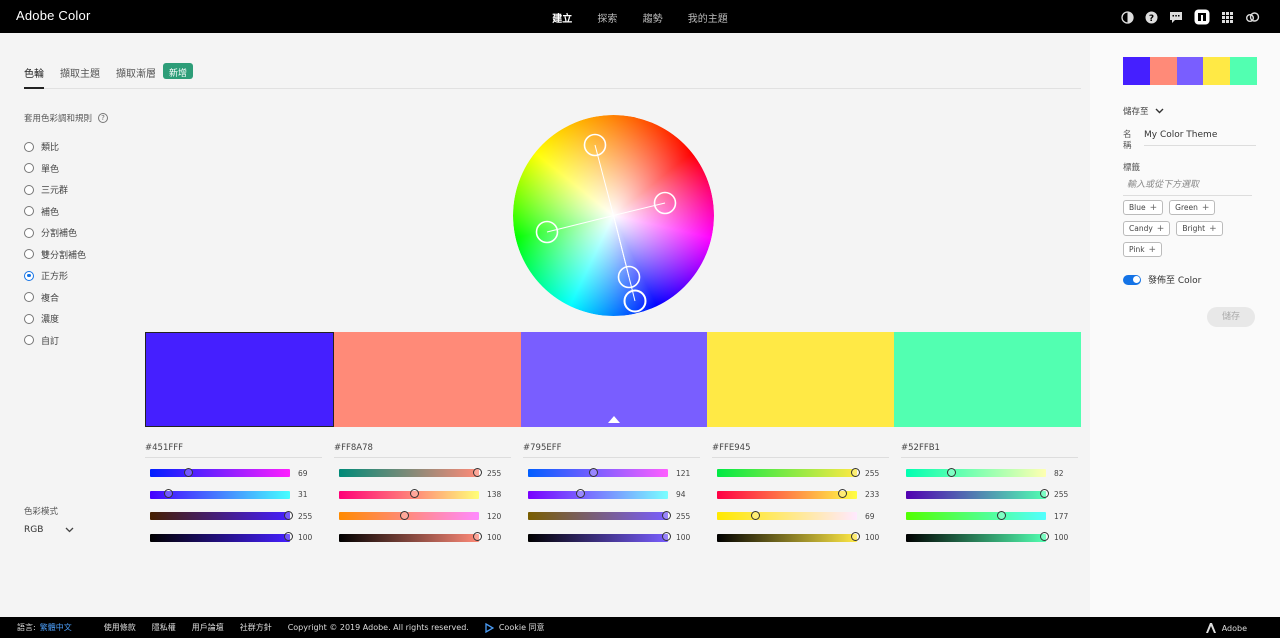 The image size is (1280, 638). I want to click on color-wheel-graphic, so click(613, 215).